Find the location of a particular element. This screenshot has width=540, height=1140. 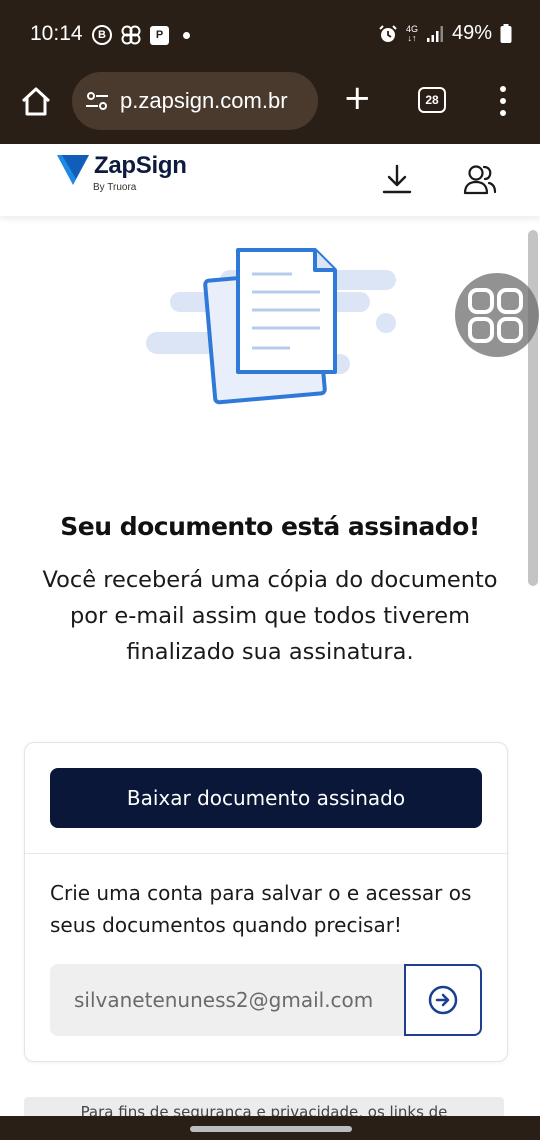

zapsign-logo-mark-icon is located at coordinates (73, 170).